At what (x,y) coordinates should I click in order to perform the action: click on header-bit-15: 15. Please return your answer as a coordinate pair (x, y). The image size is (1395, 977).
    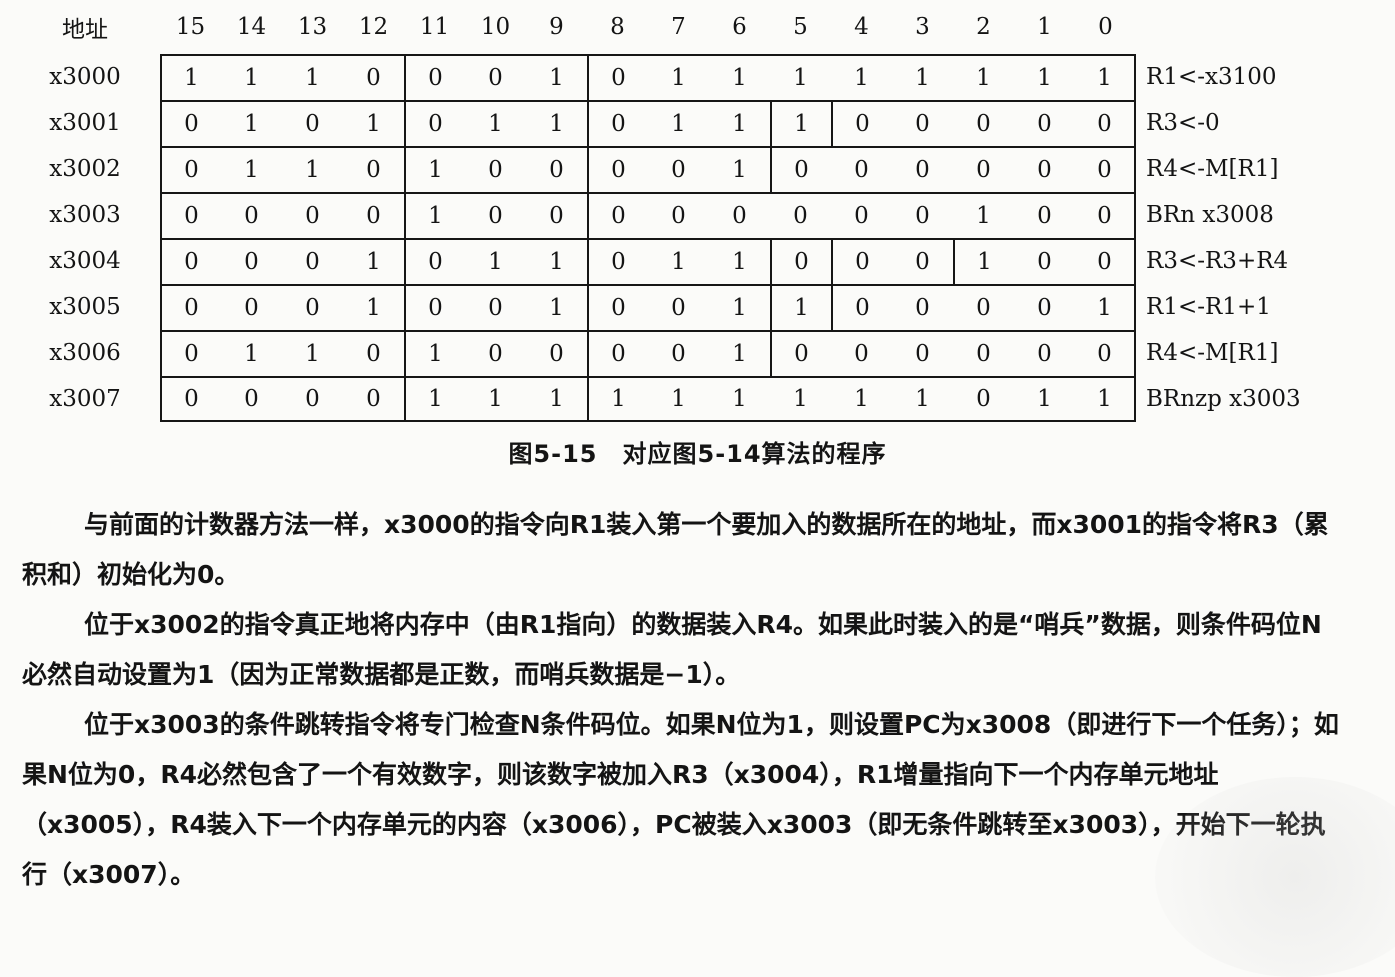
    Looking at the image, I should click on (190, 27).